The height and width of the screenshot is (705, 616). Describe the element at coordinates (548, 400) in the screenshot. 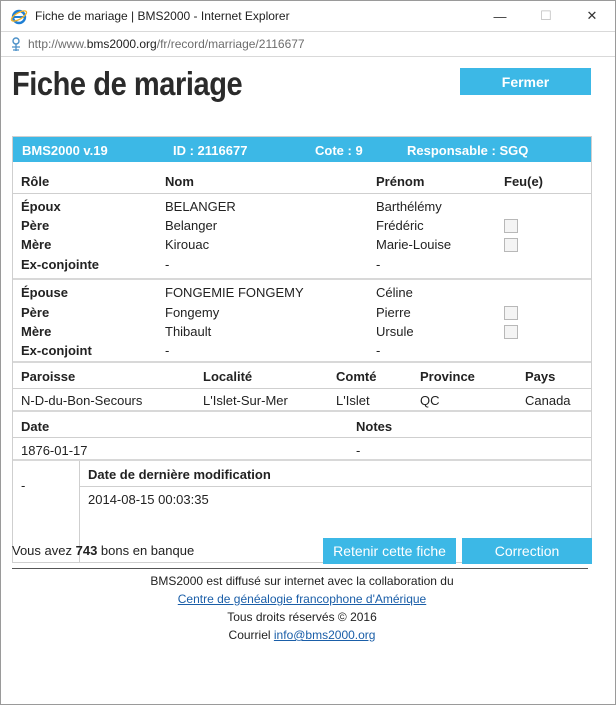

I see `country-value: Canada` at that location.